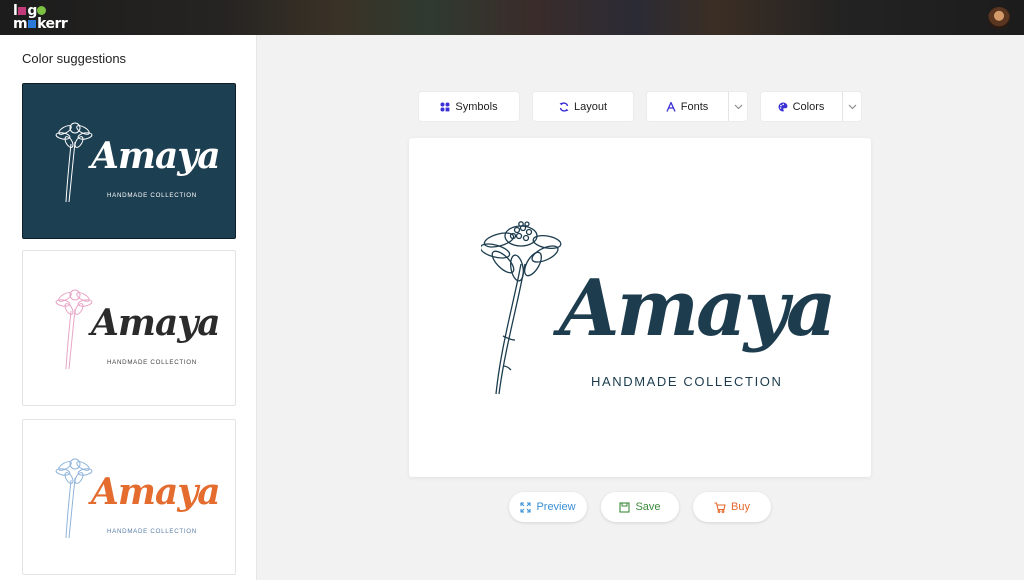 Image resolution: width=1024 pixels, height=580 pixels. I want to click on buy-label: Buy, so click(740, 507).